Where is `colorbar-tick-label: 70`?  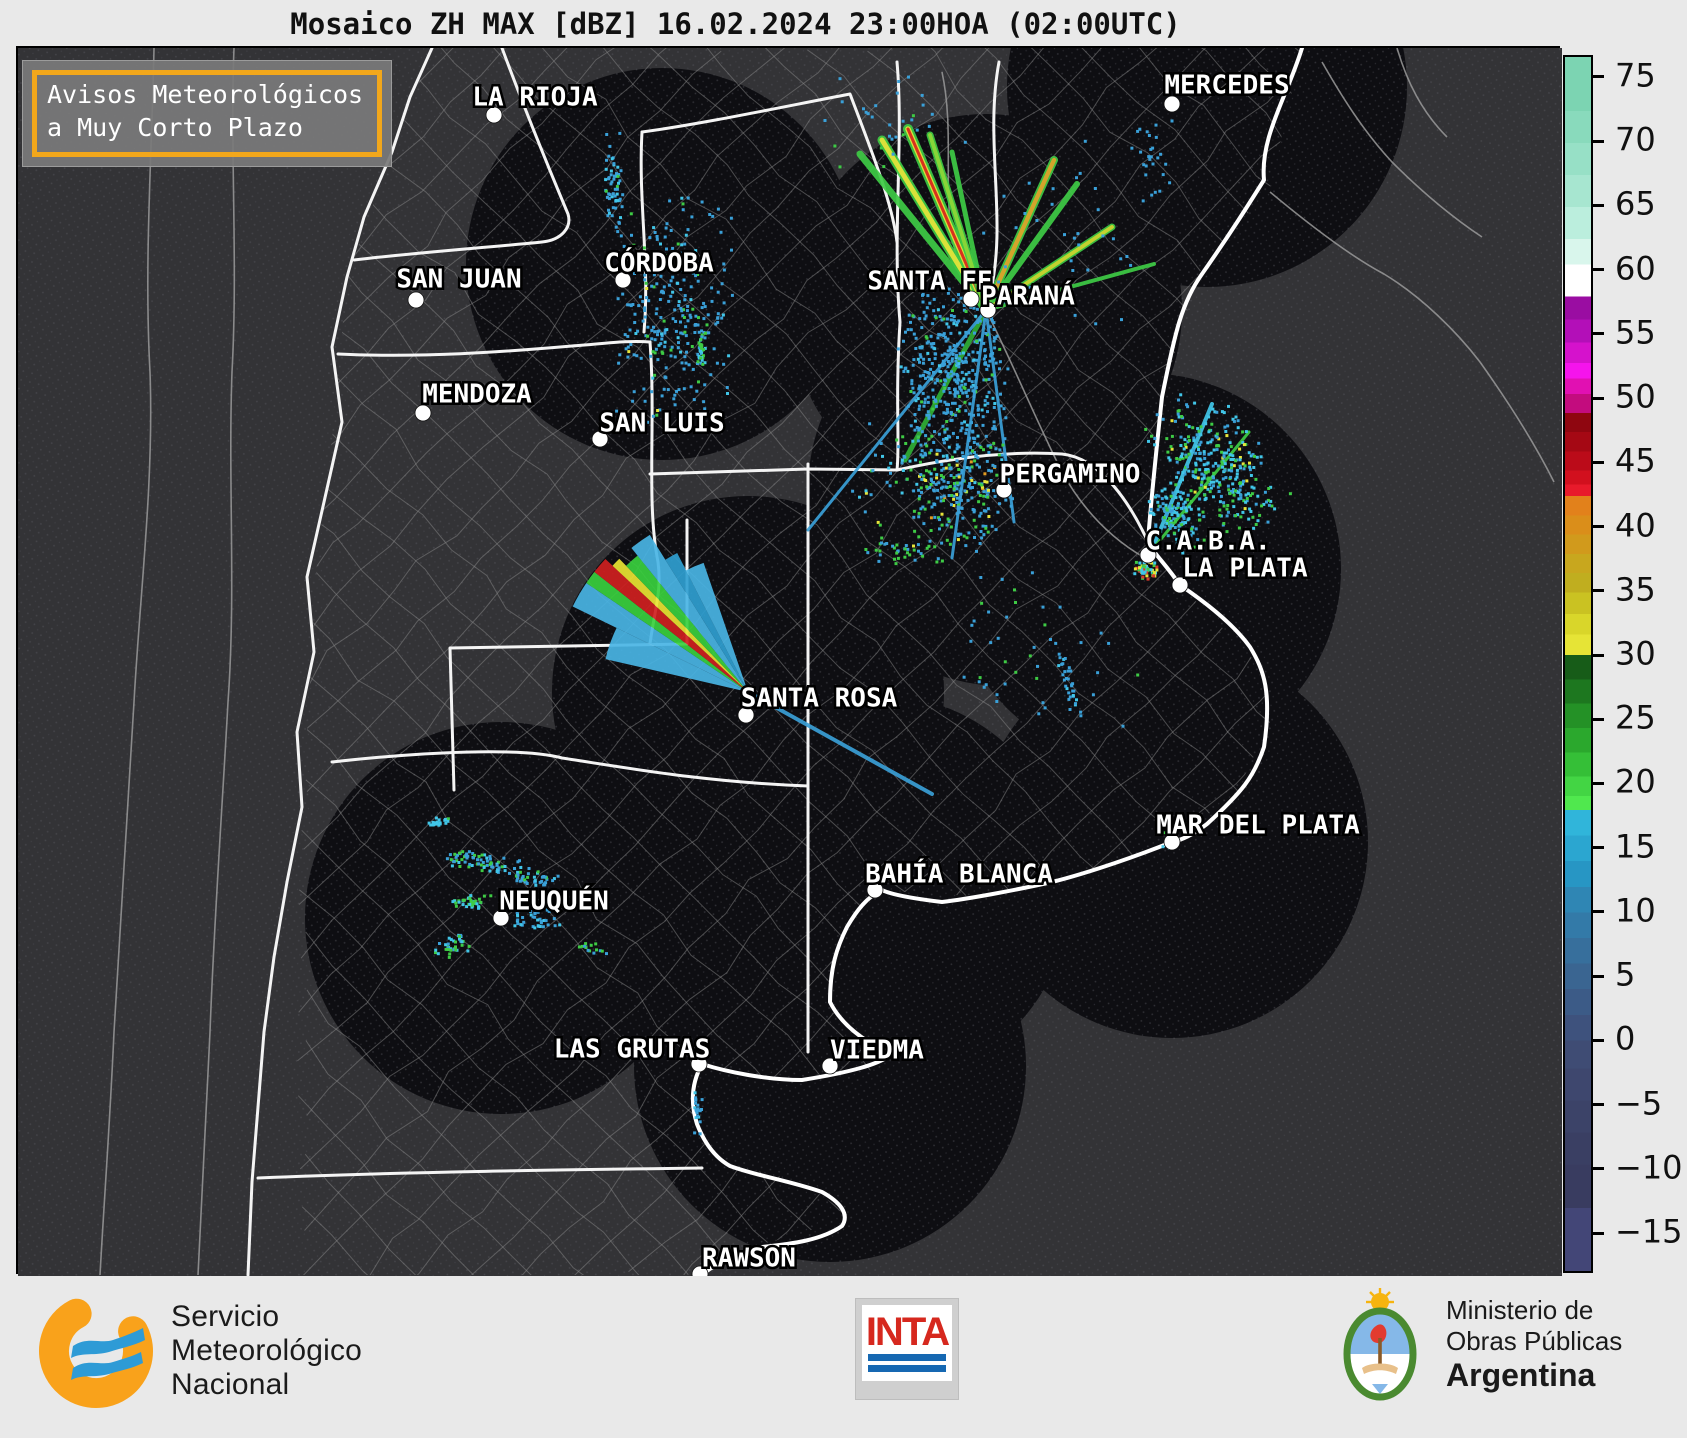
colorbar-tick-label: 70 is located at coordinates (1635, 139).